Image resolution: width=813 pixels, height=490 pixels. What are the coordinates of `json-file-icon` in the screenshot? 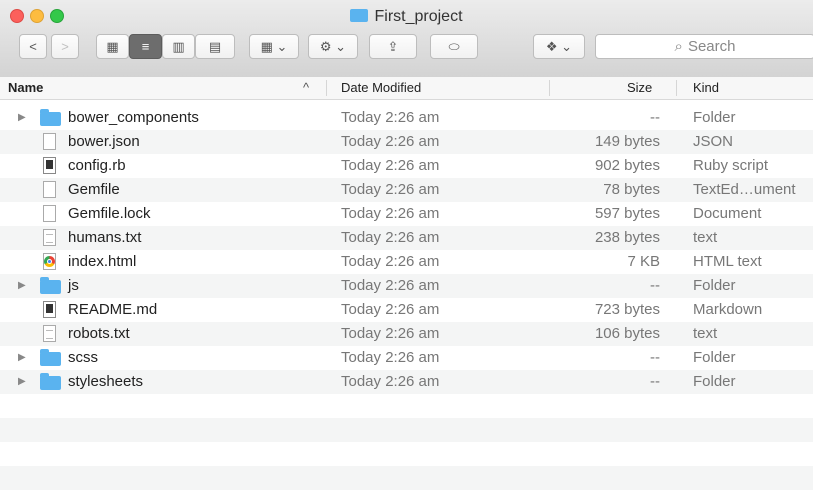 It's located at (51, 142).